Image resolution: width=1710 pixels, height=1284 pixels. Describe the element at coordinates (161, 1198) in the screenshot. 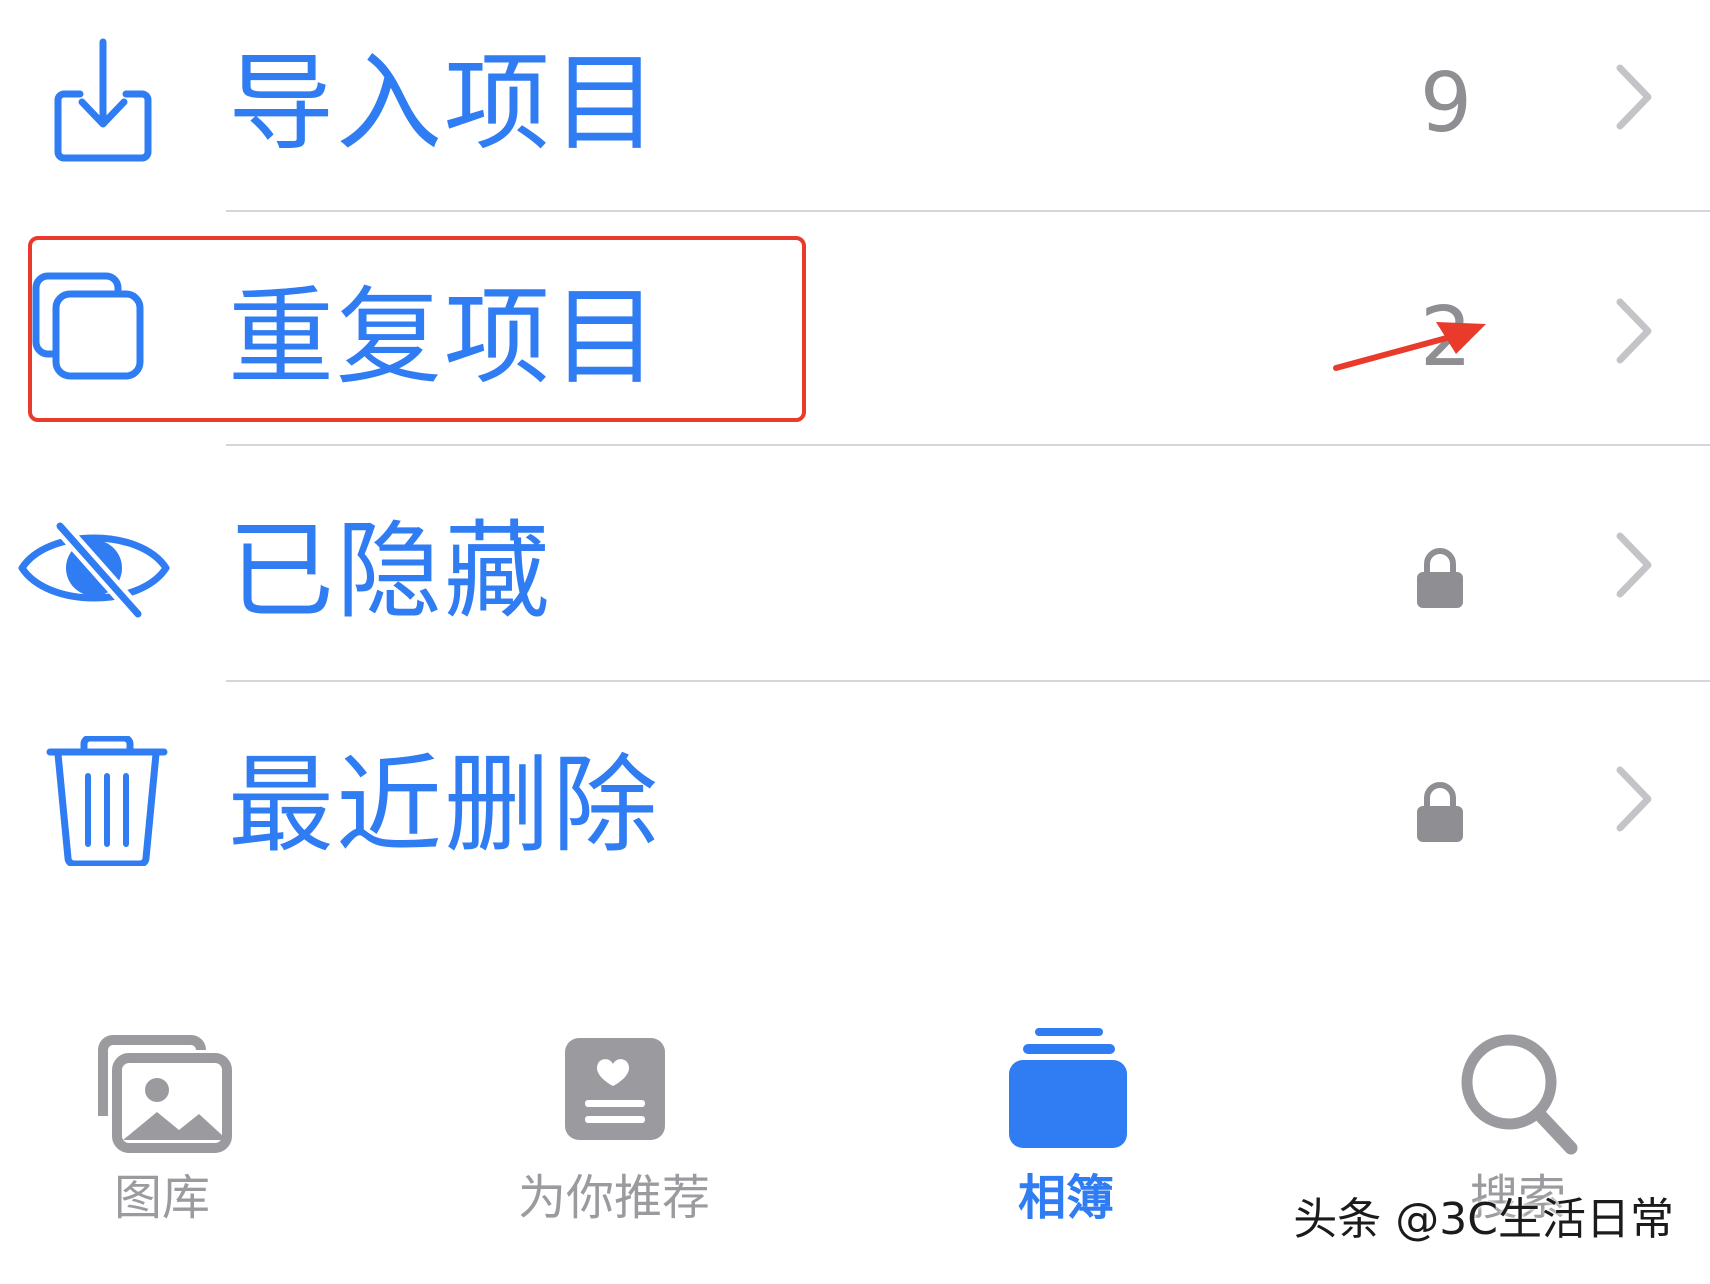

I see `tab-label: 图库` at that location.